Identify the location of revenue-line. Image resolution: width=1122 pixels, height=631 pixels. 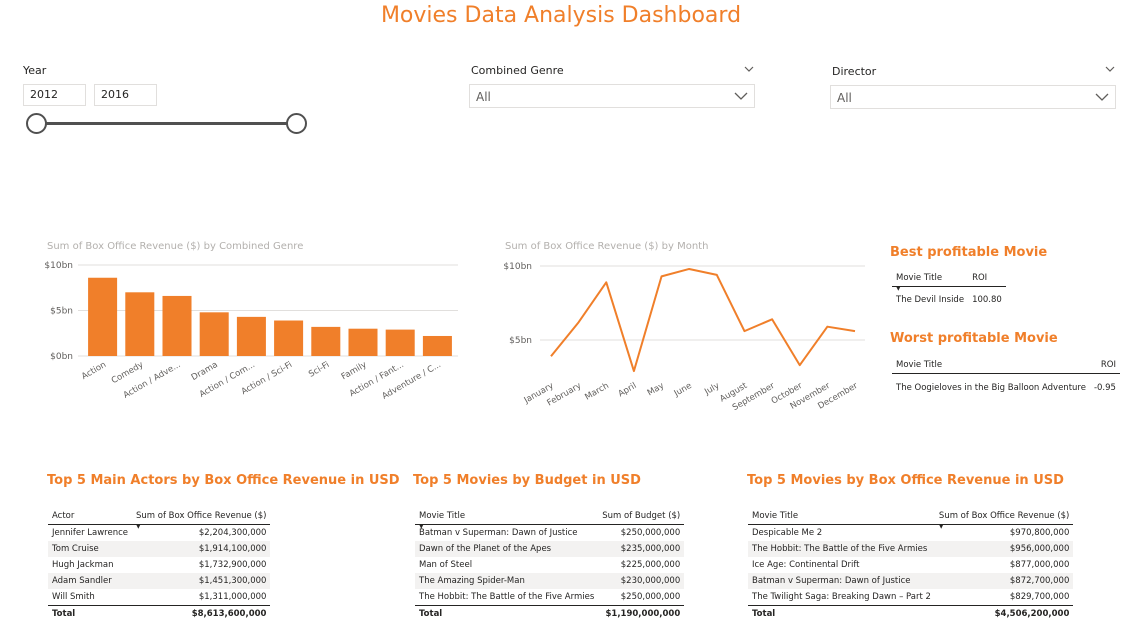
(703, 320).